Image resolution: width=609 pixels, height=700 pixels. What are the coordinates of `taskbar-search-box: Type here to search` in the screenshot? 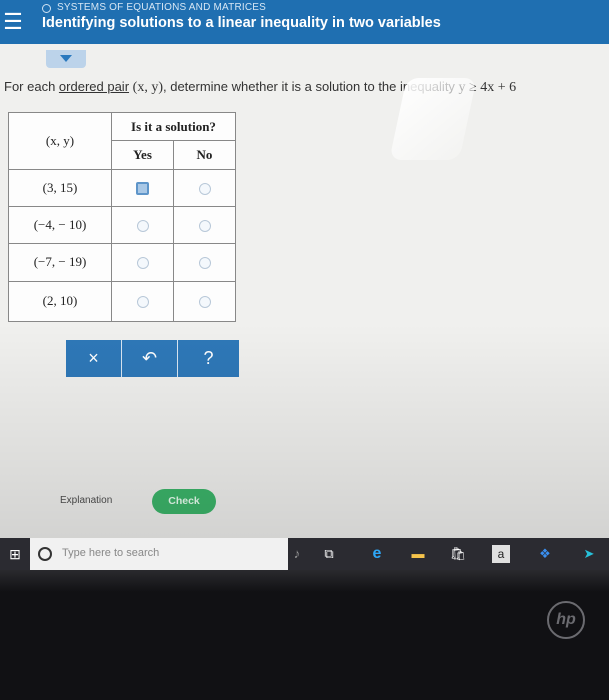 It's located at (159, 554).